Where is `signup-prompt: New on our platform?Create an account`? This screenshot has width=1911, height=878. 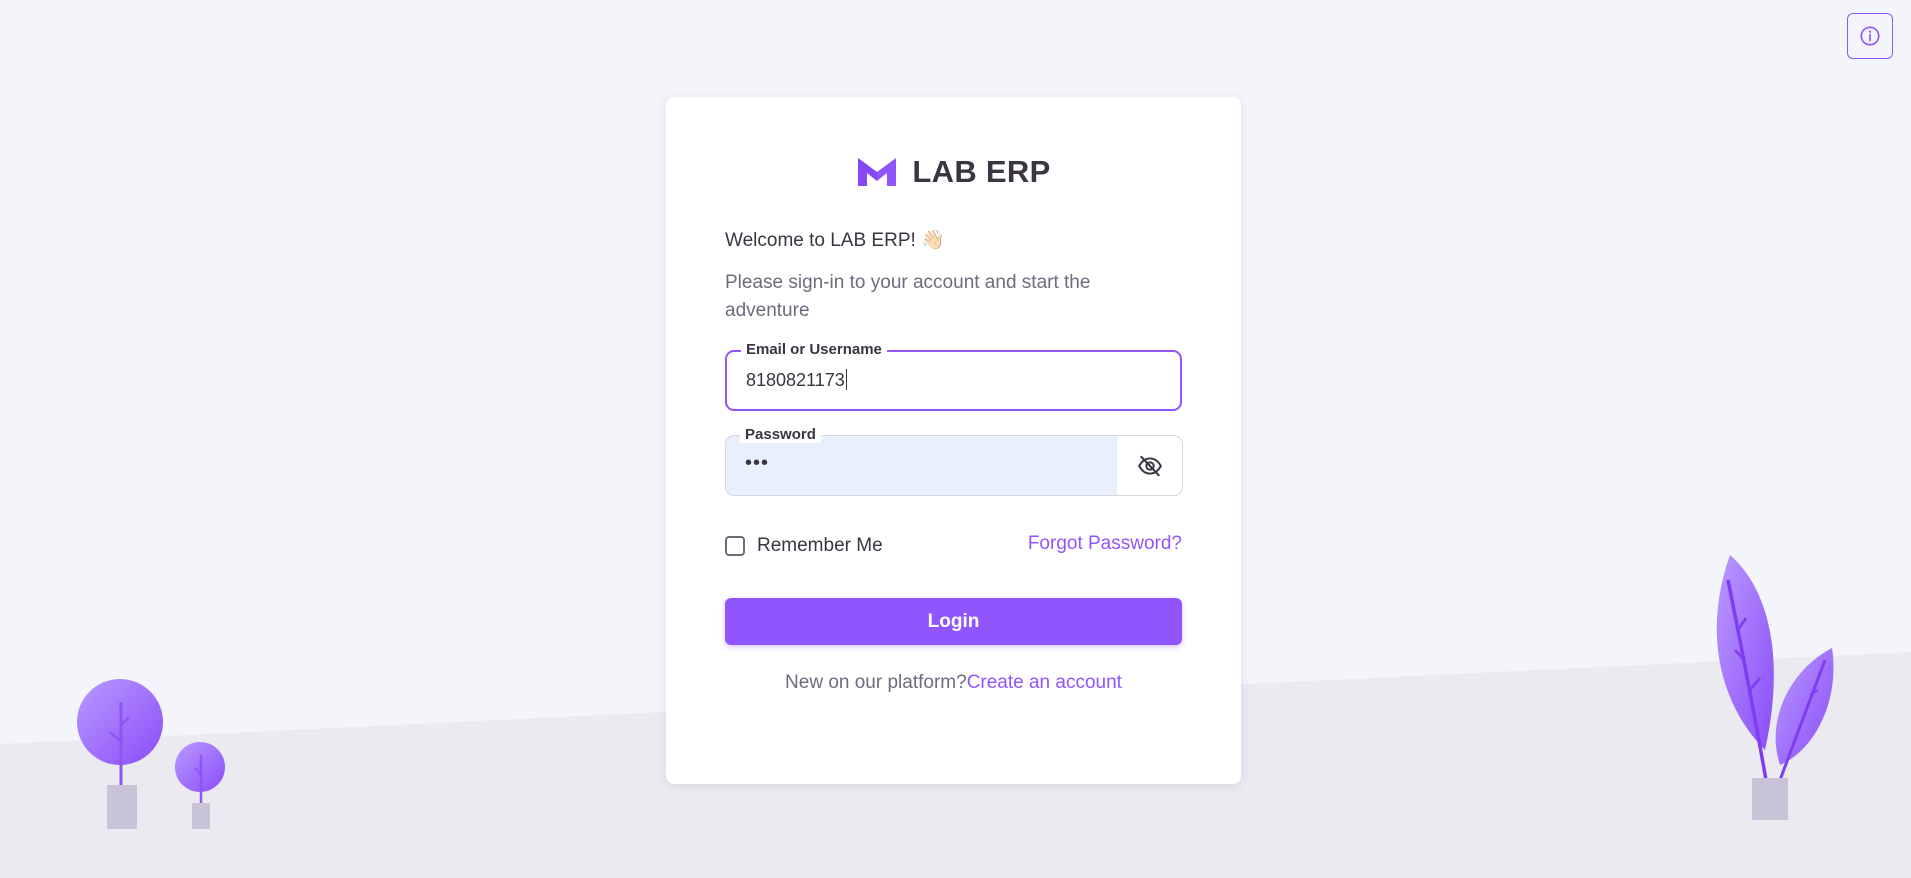 signup-prompt: New on our platform?Create an account is located at coordinates (953, 683).